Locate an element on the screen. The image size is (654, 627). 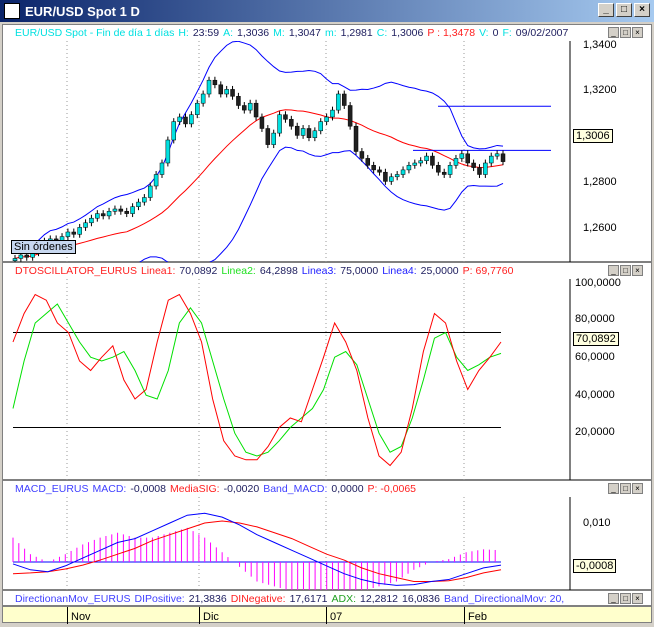
header-field: 64,2898 is located at coordinates (278, 271).